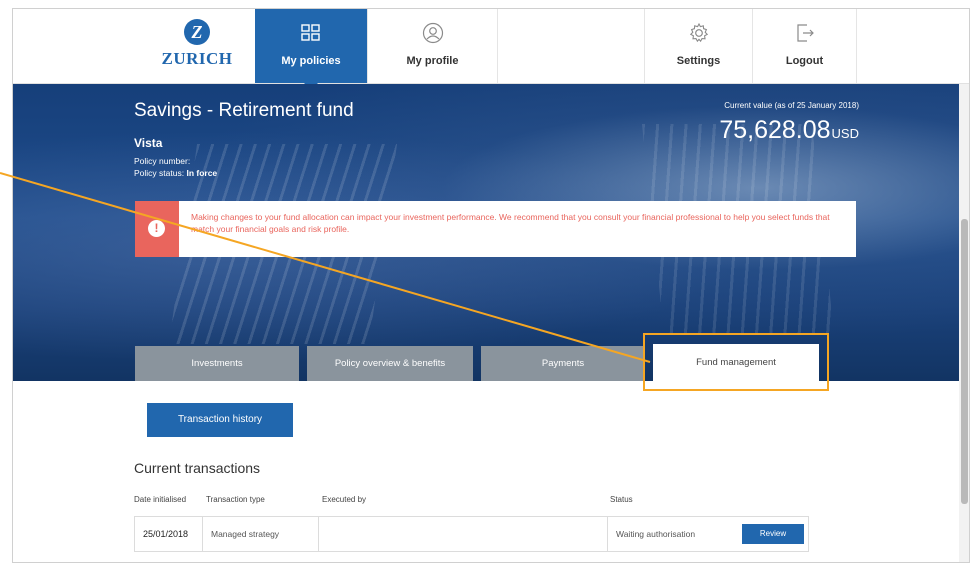 Image resolution: width=977 pixels, height=563 pixels. What do you see at coordinates (773, 534) in the screenshot?
I see `review-button: Review` at bounding box center [773, 534].